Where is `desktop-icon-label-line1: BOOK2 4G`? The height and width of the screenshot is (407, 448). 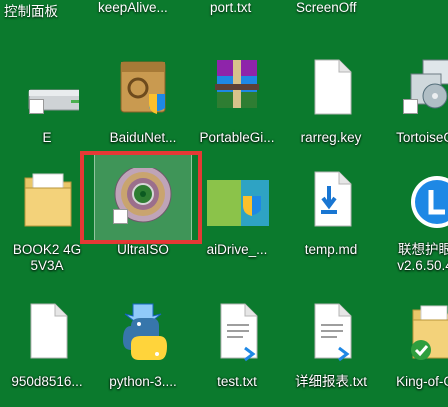
desktop-icon-label-line1: BOOK2 4G is located at coordinates (47, 249).